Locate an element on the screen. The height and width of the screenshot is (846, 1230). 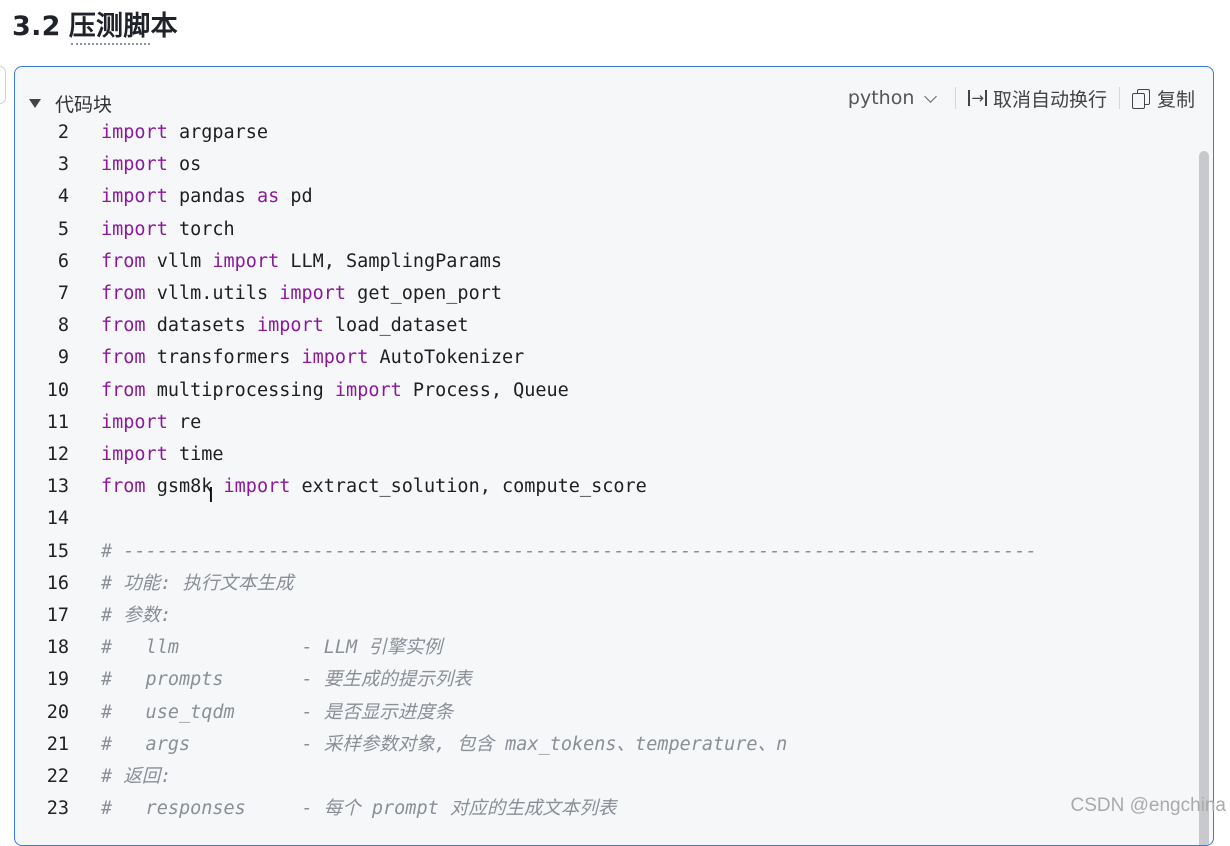
copy-label: 复制 is located at coordinates (1175, 99).